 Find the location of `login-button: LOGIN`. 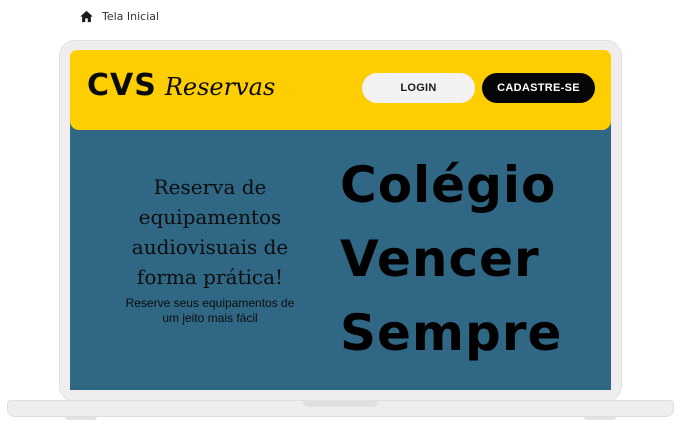

login-button: LOGIN is located at coordinates (418, 88).